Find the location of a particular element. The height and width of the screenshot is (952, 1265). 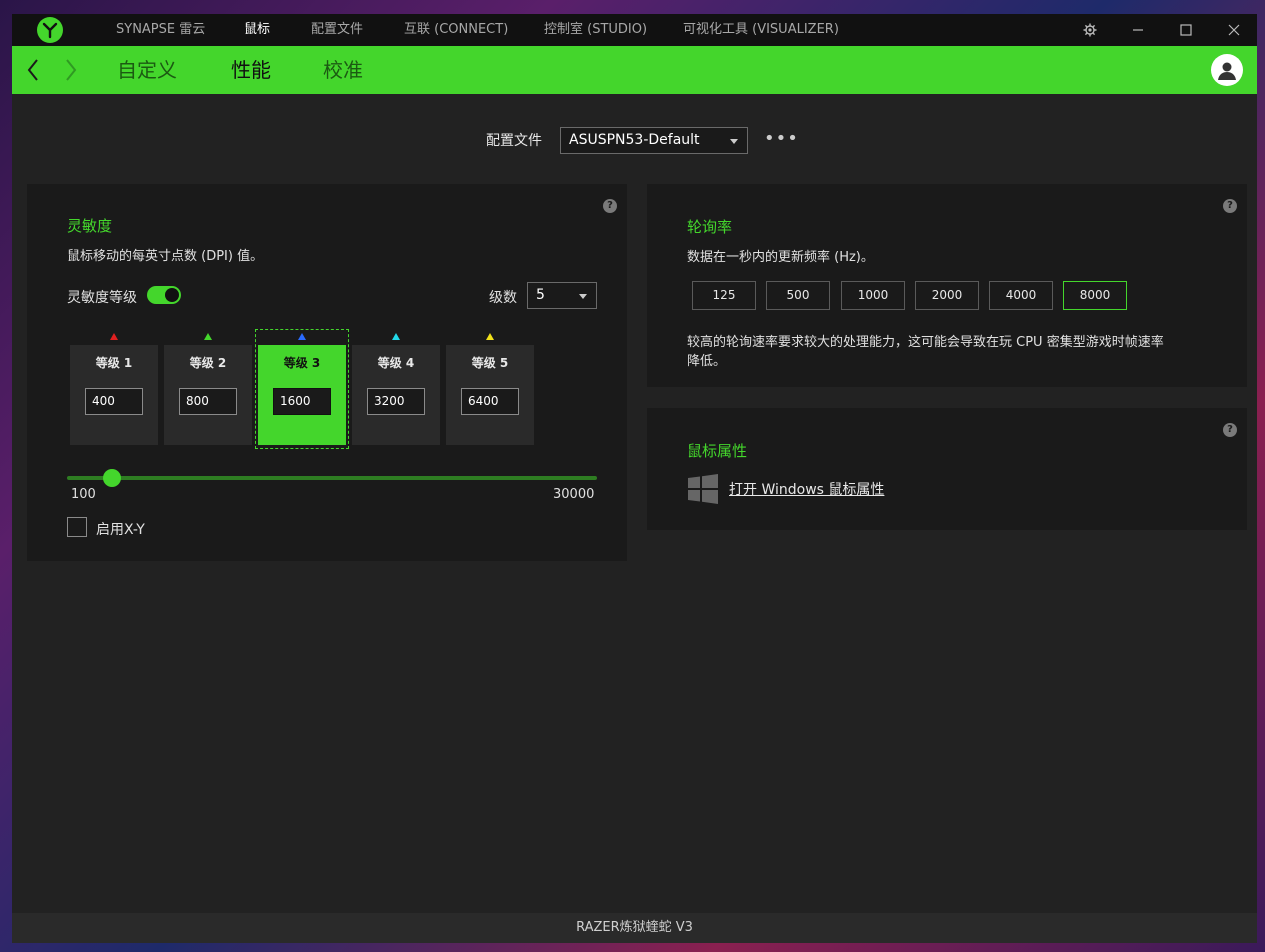

sensitivity-title: 灵敏度 is located at coordinates (90, 226).